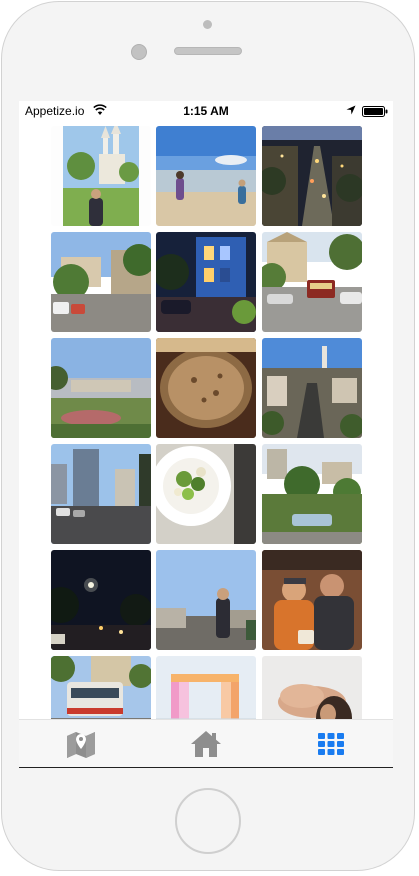 The width and height of the screenshot is (419, 876). Describe the element at coordinates (207, 24) in the screenshot. I see `front-sensor` at that location.